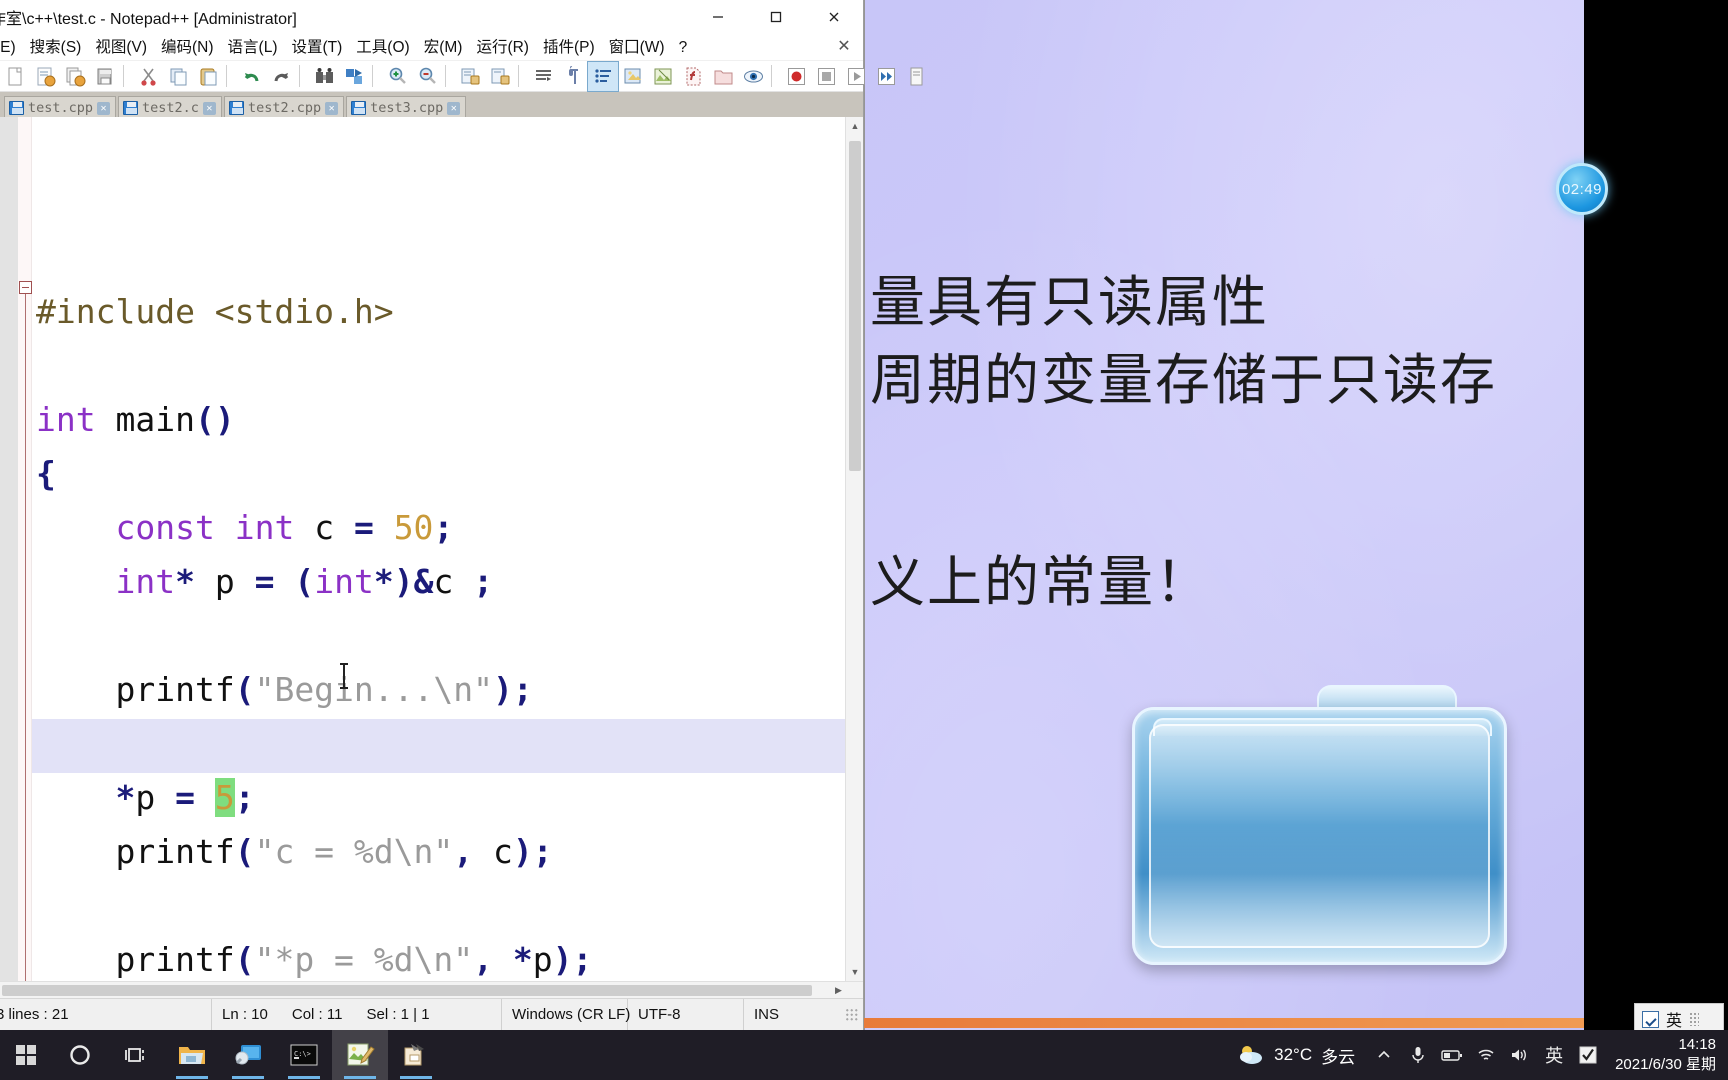  I want to click on sync-horizontal-scroll-icon, so click(500, 76).